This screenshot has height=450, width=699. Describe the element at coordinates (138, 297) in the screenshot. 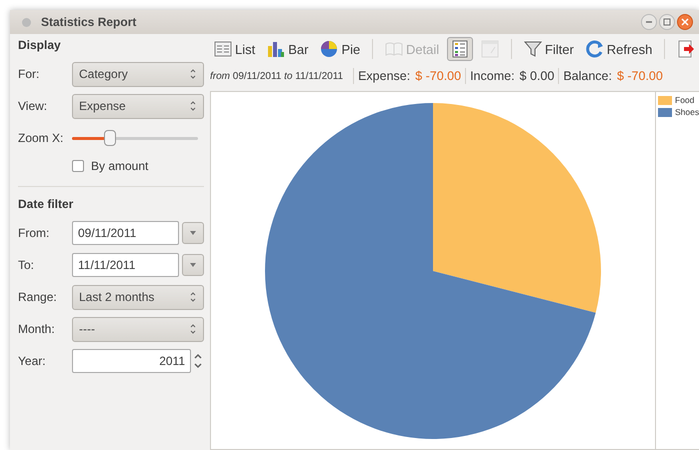

I see `dropdown: Last 2 months` at that location.